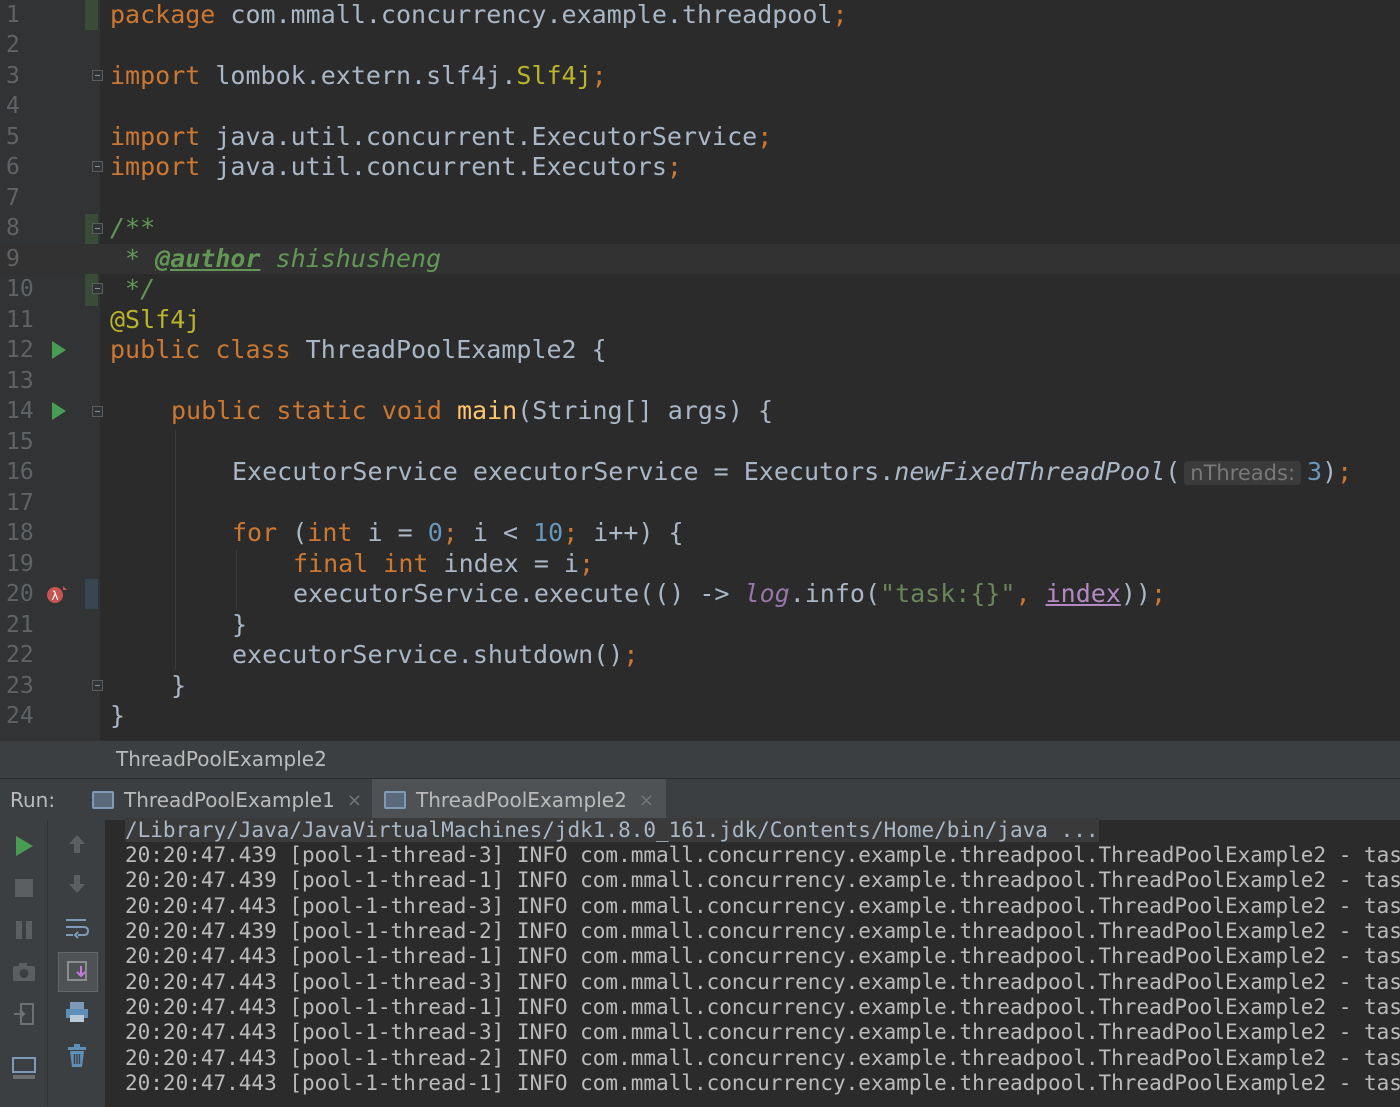  What do you see at coordinates (20, 625) in the screenshot?
I see `line-number: 21` at bounding box center [20, 625].